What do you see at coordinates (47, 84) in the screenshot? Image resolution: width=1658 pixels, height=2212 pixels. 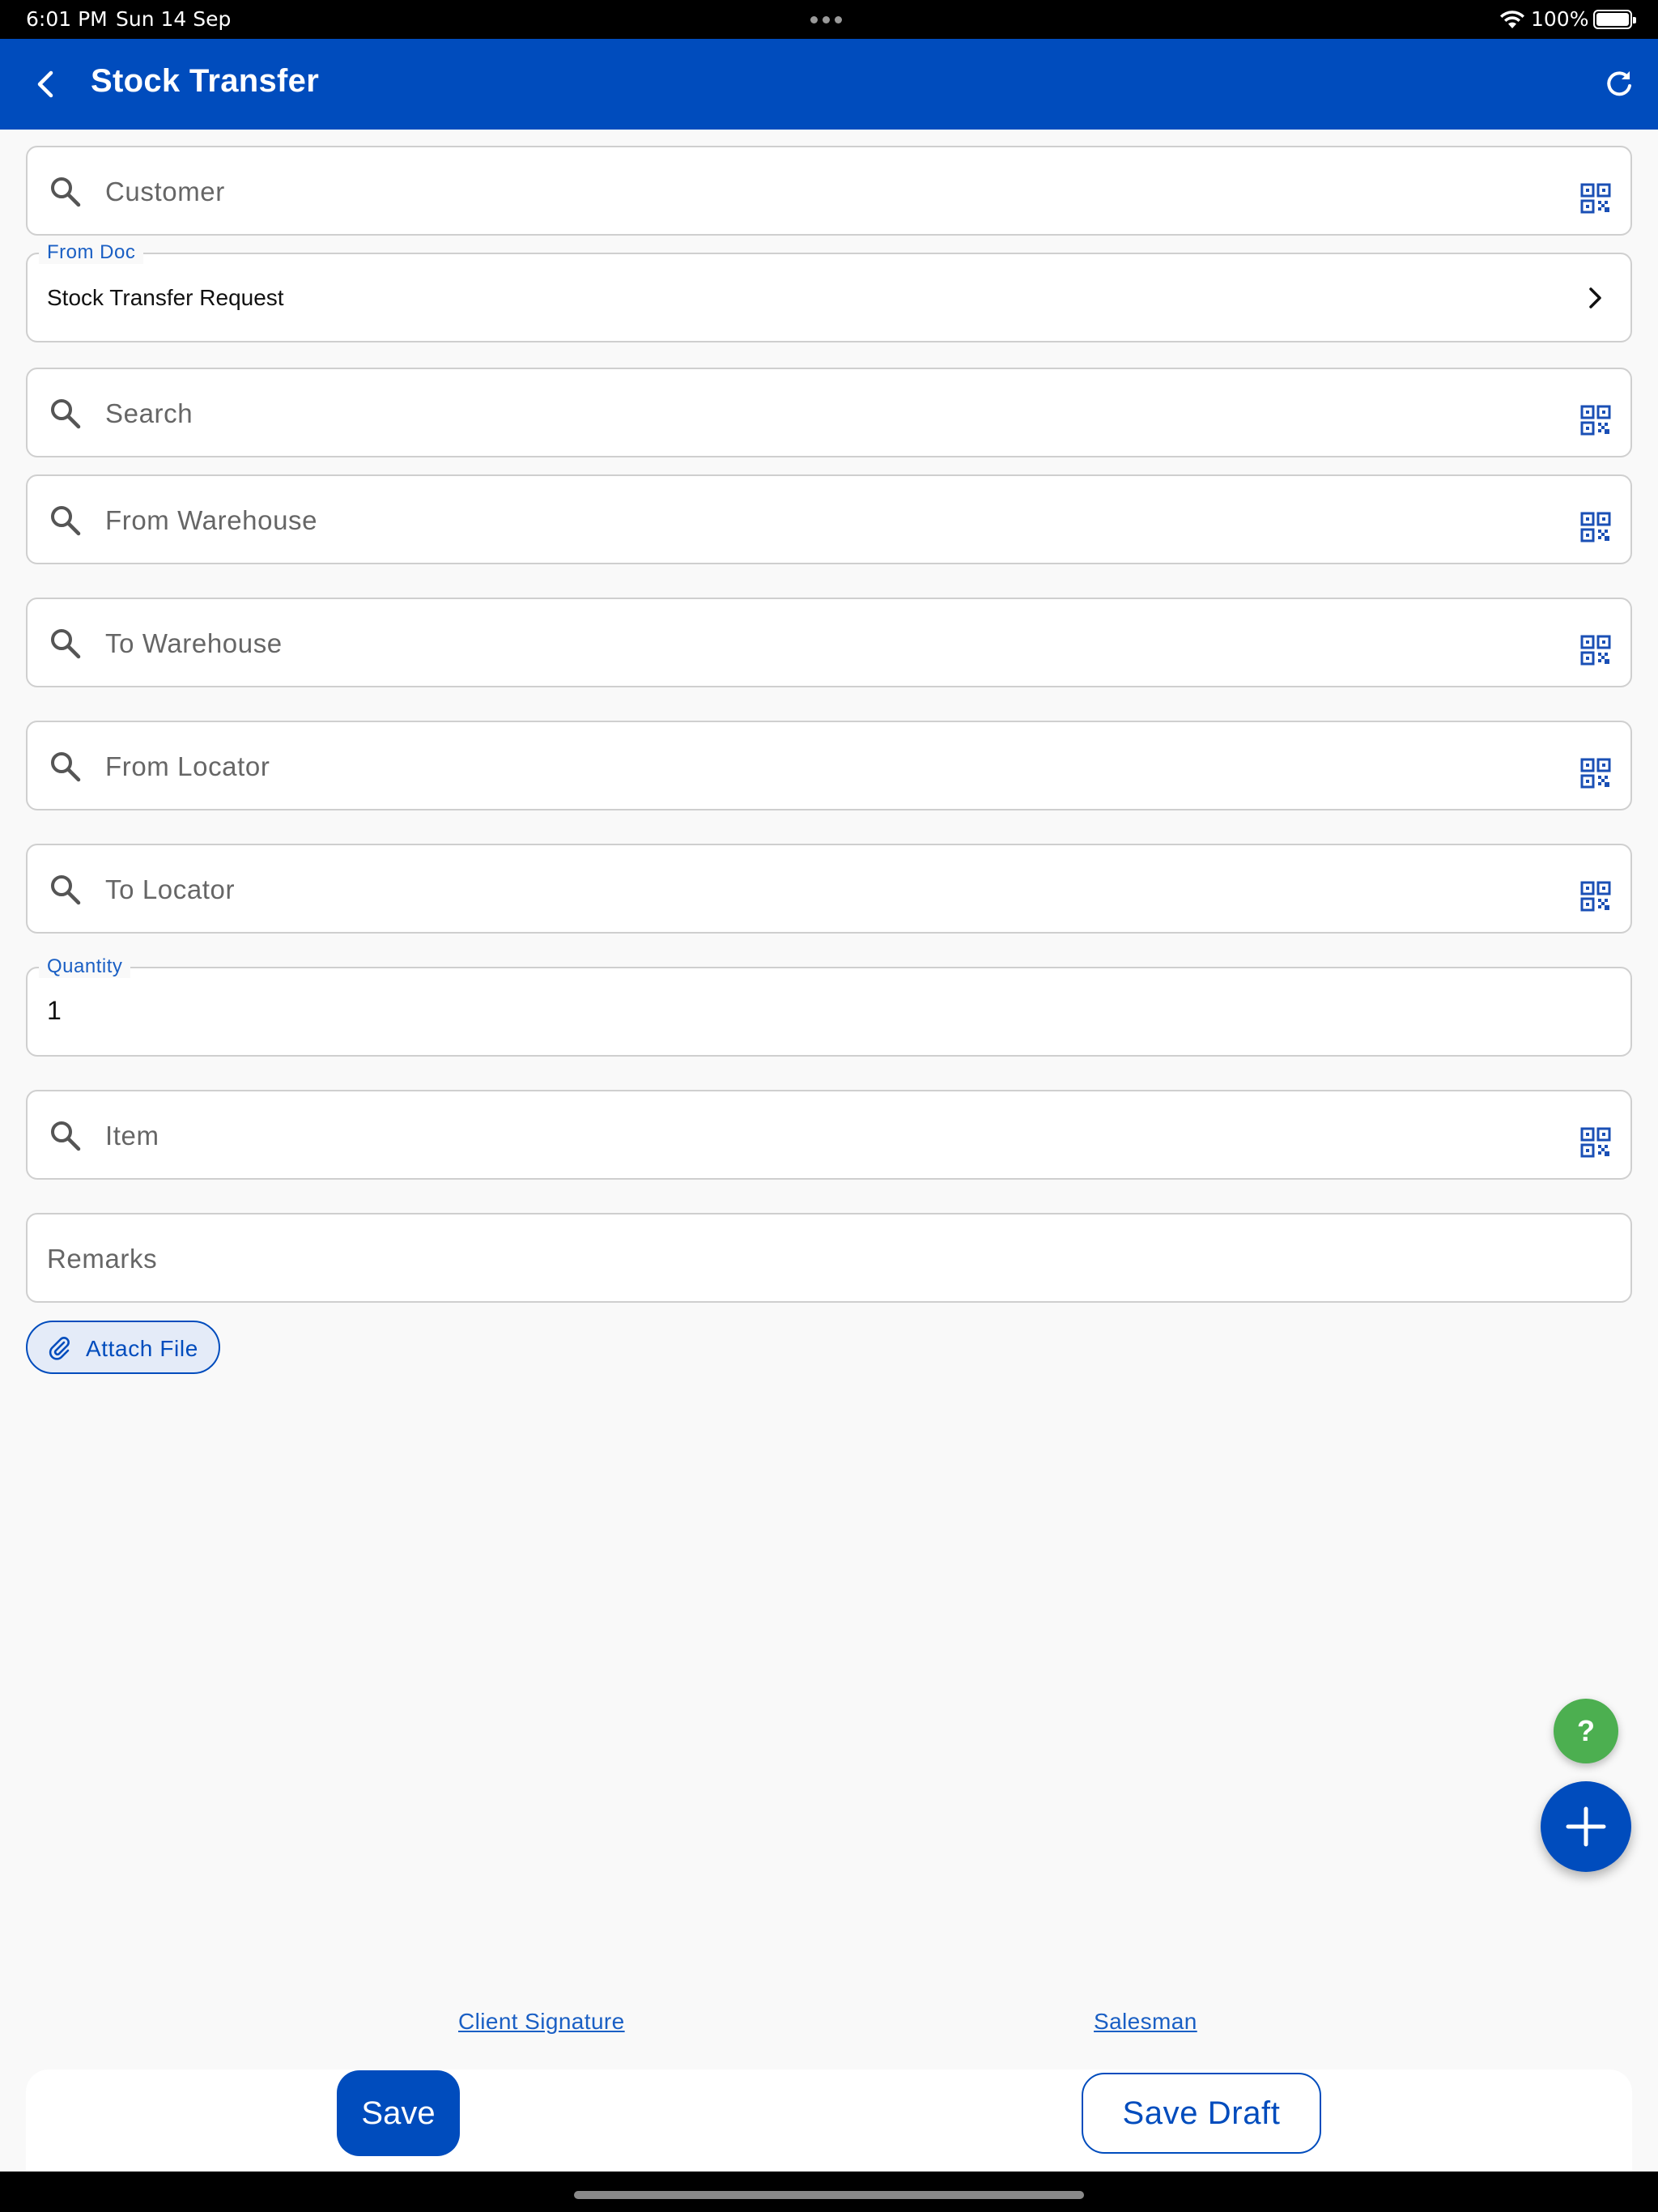 I see `back-arrow-icon` at bounding box center [47, 84].